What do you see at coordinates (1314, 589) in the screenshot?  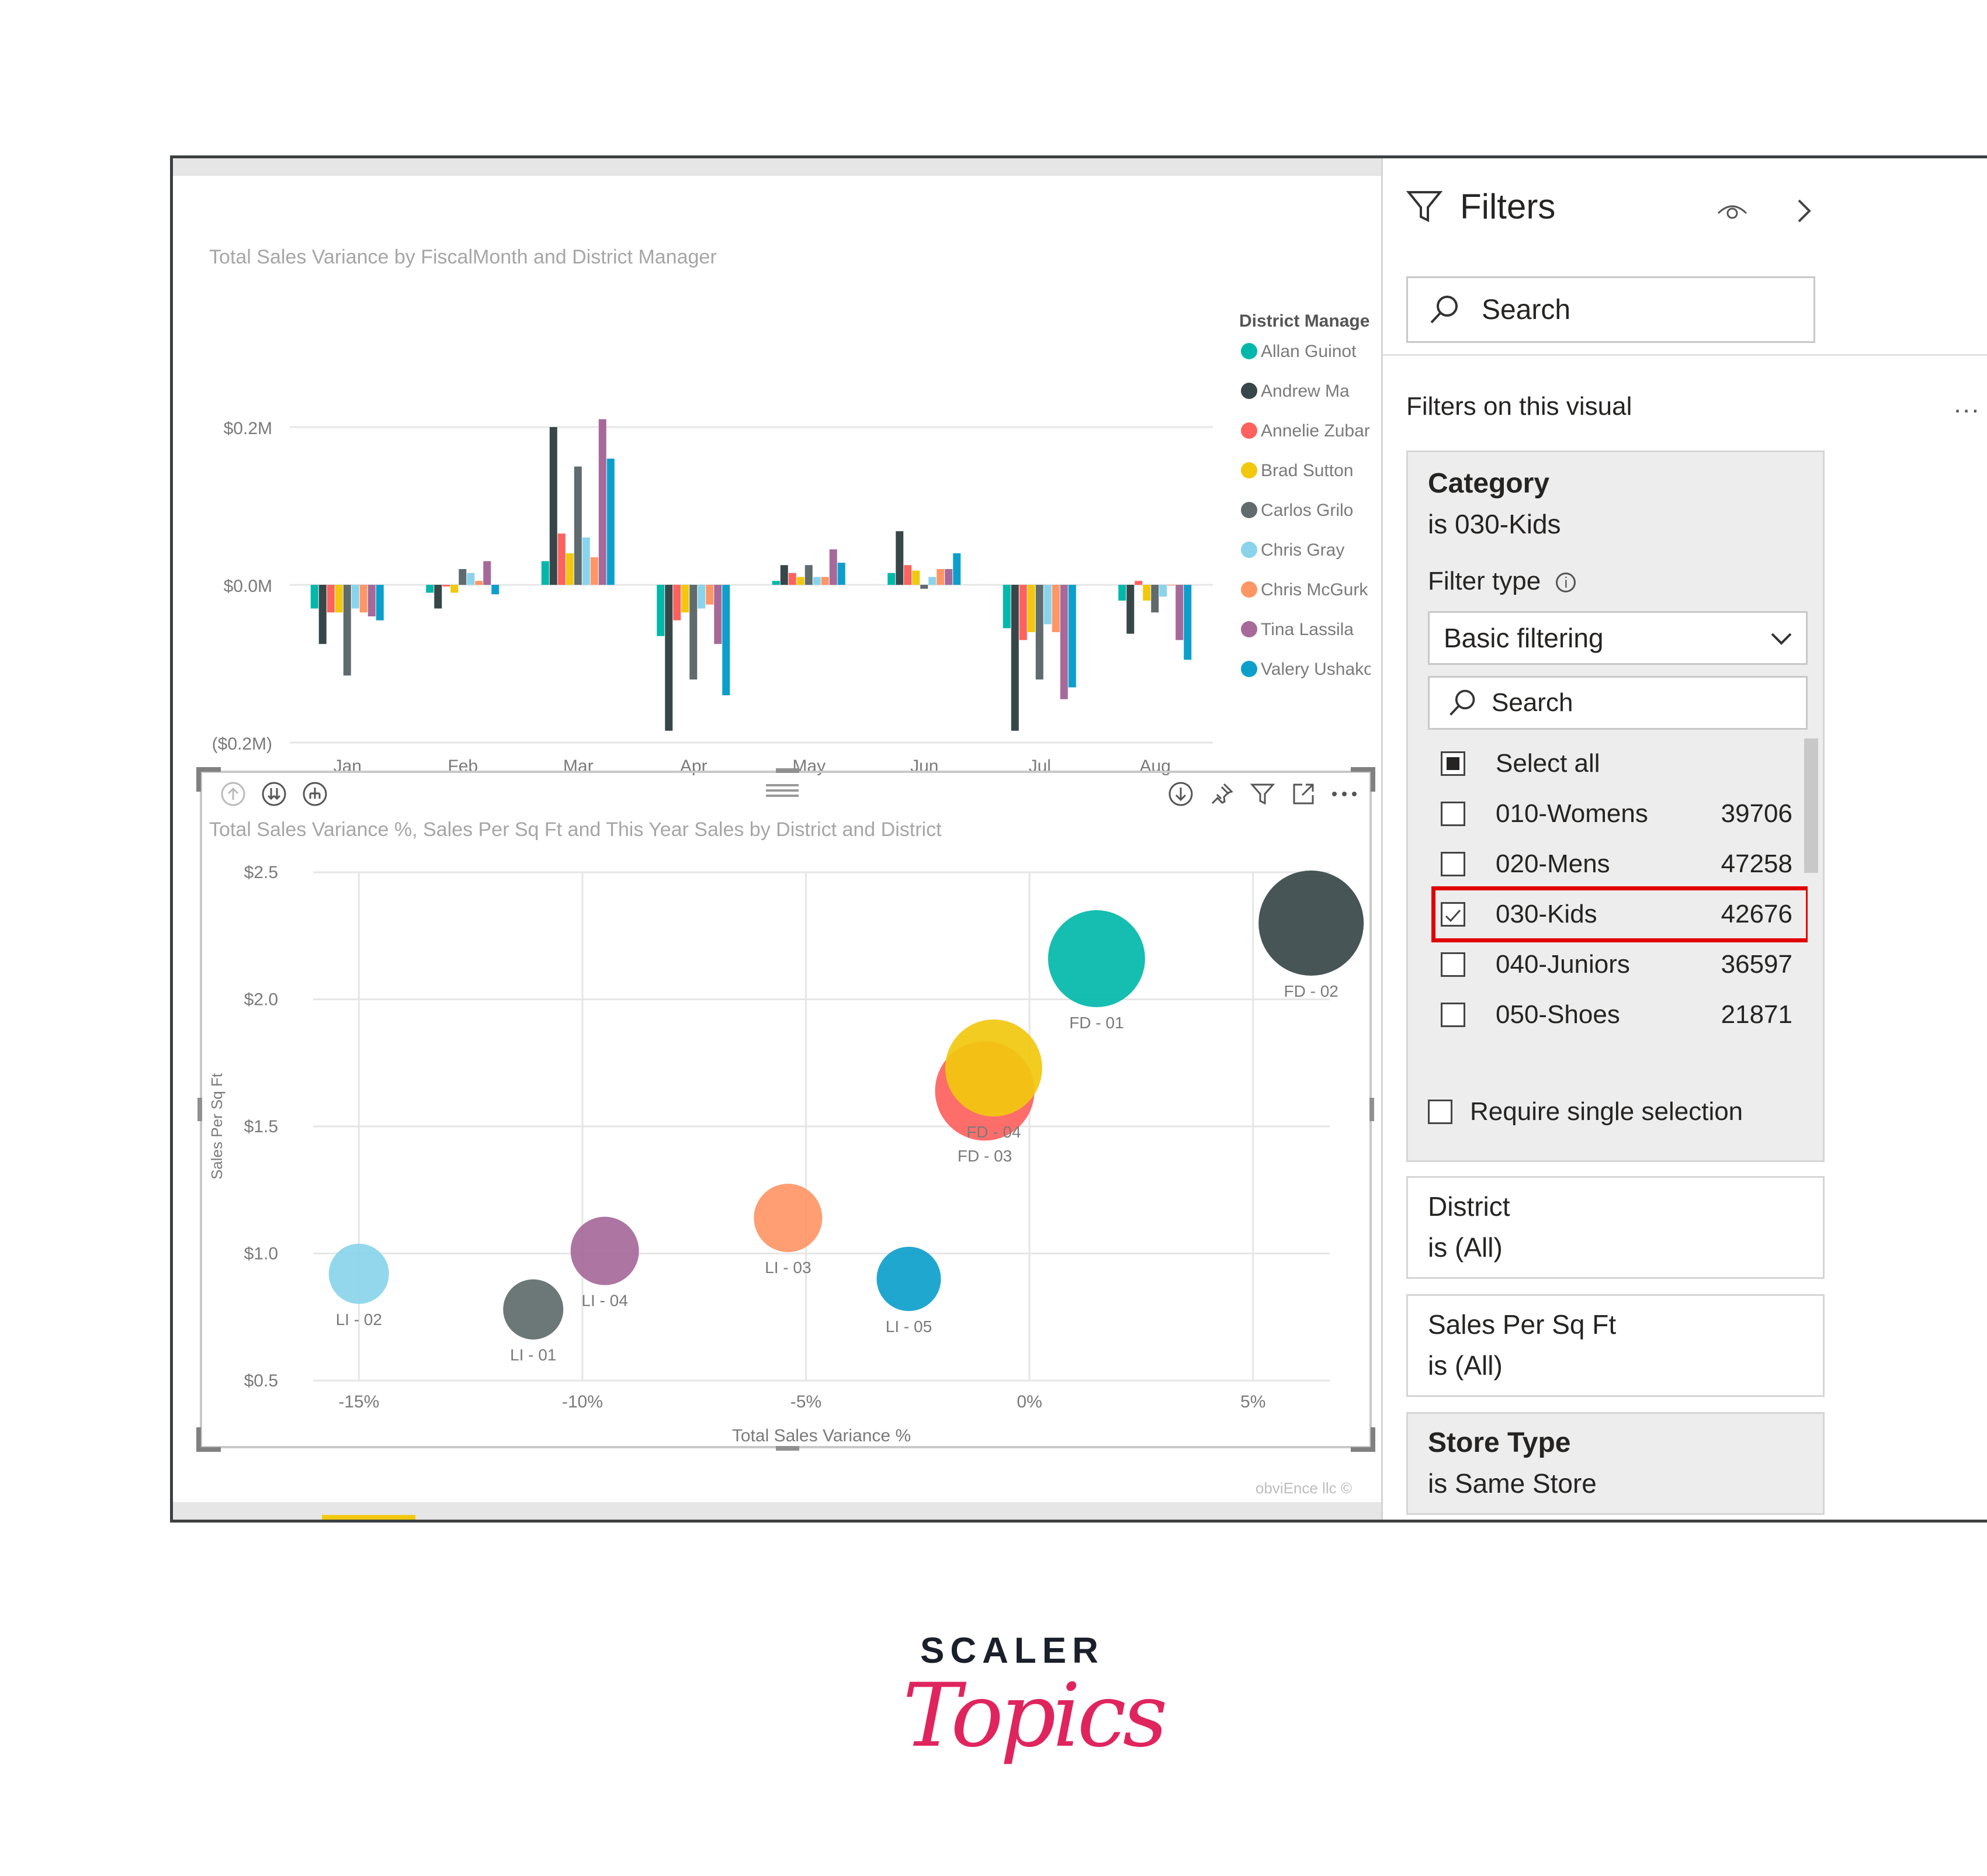 I see `legend-label: Chris McGurk` at bounding box center [1314, 589].